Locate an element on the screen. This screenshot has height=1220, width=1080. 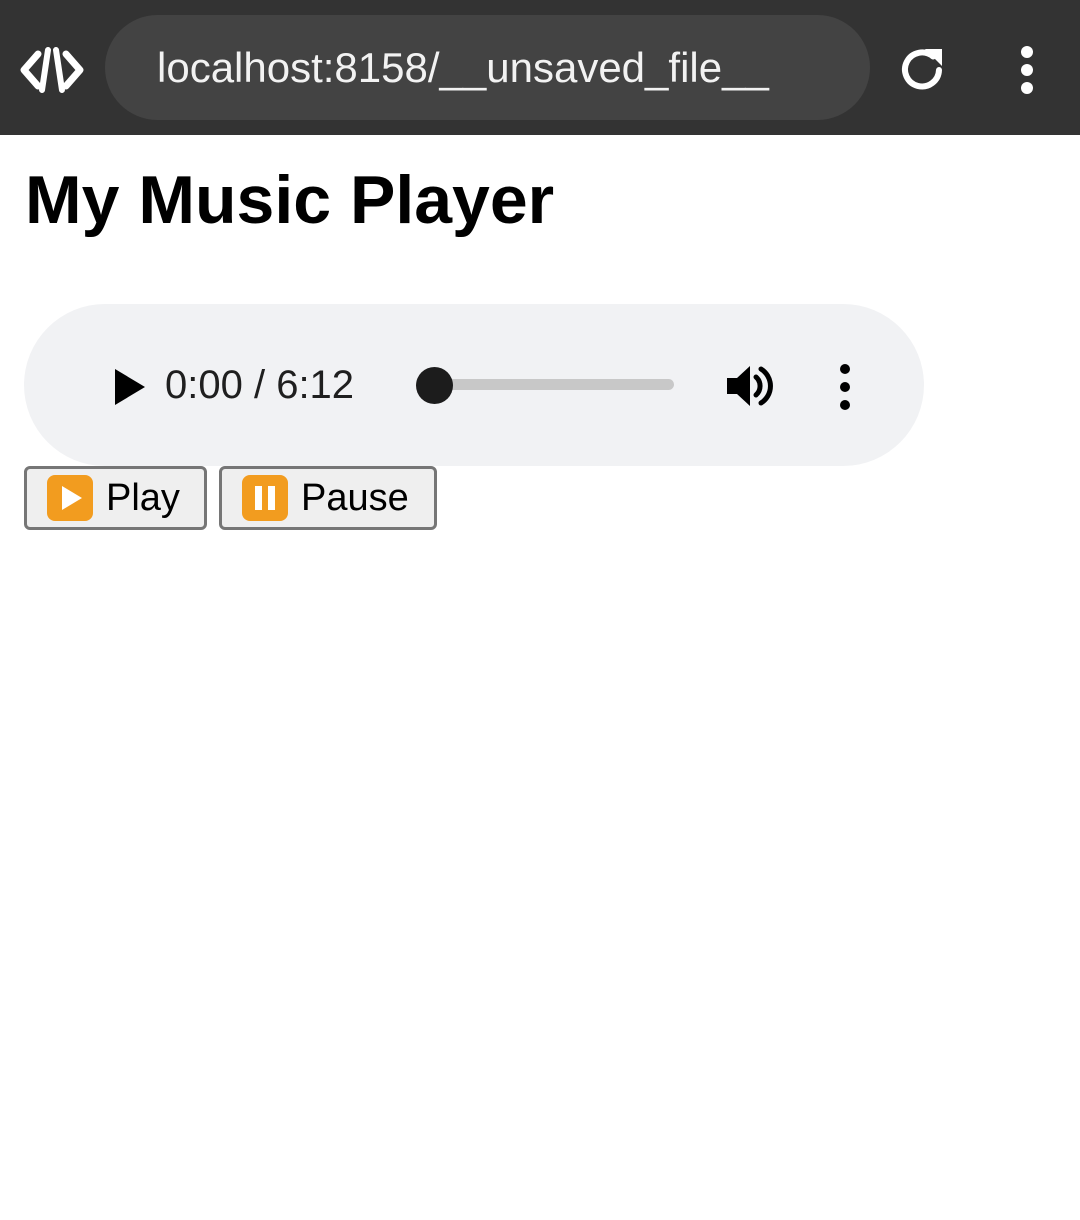
volume-icon is located at coordinates (749, 386).